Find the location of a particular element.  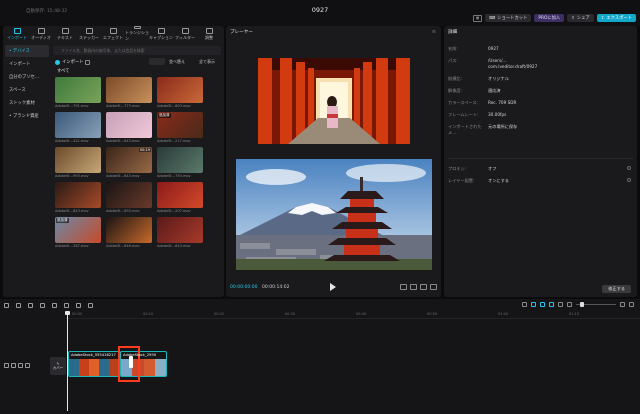

cover-label: カバー is located at coordinates (58, 367).